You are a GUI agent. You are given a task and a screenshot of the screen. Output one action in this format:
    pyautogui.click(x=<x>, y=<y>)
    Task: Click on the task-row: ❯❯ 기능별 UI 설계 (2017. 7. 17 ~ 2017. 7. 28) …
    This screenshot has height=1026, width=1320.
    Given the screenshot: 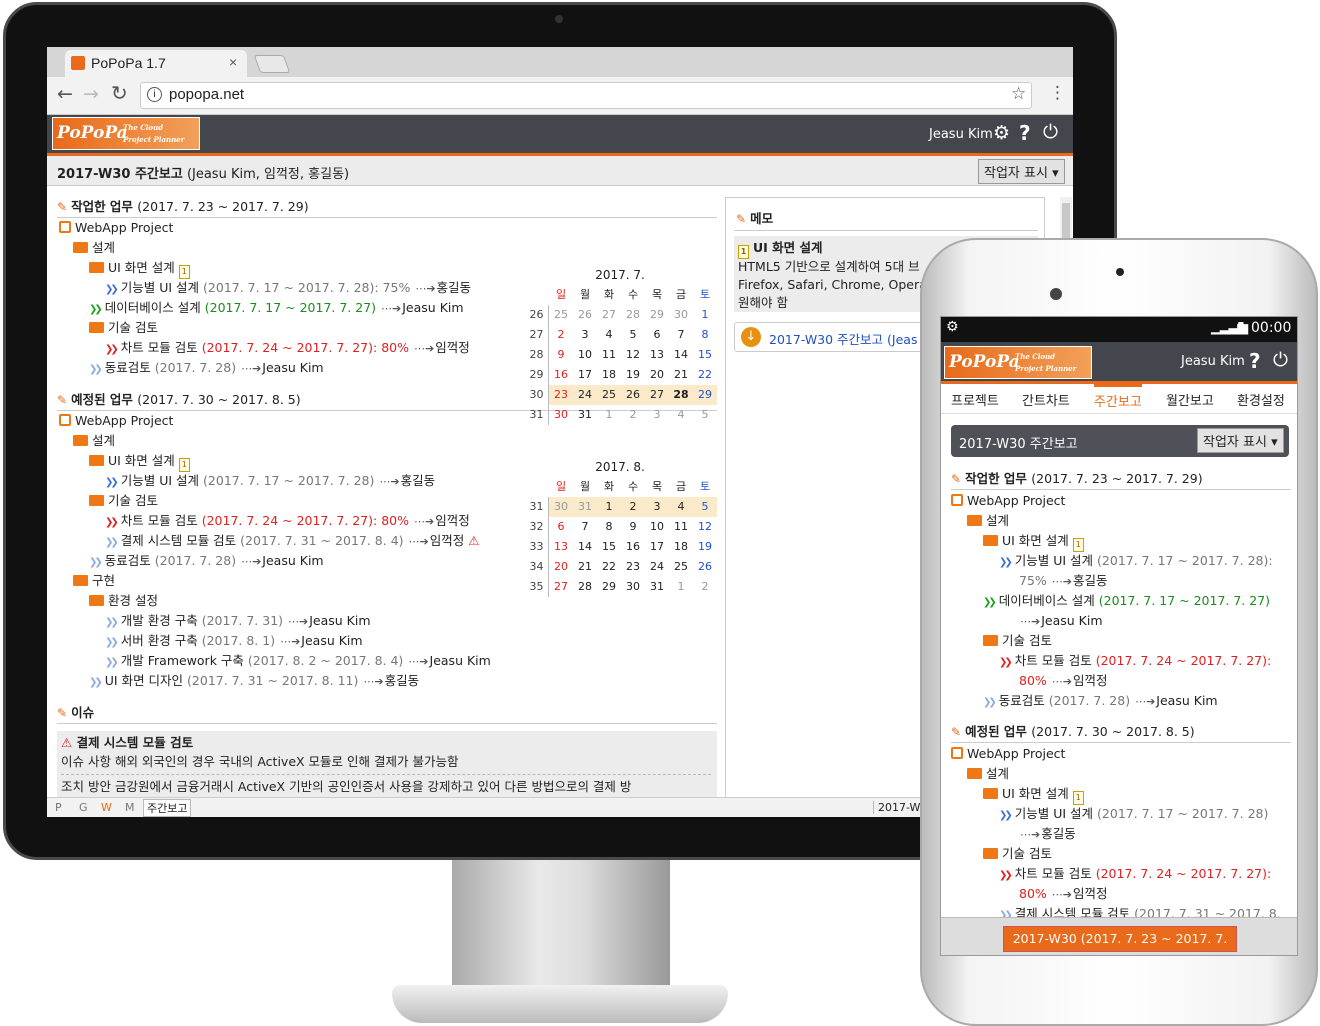 What is the action you would take?
    pyautogui.click(x=270, y=482)
    